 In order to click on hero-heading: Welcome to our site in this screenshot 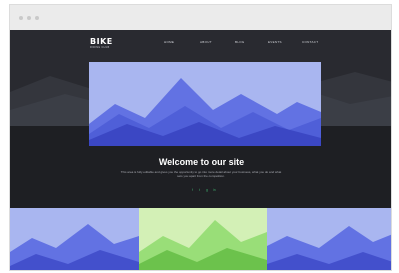, I will do `click(201, 162)`.